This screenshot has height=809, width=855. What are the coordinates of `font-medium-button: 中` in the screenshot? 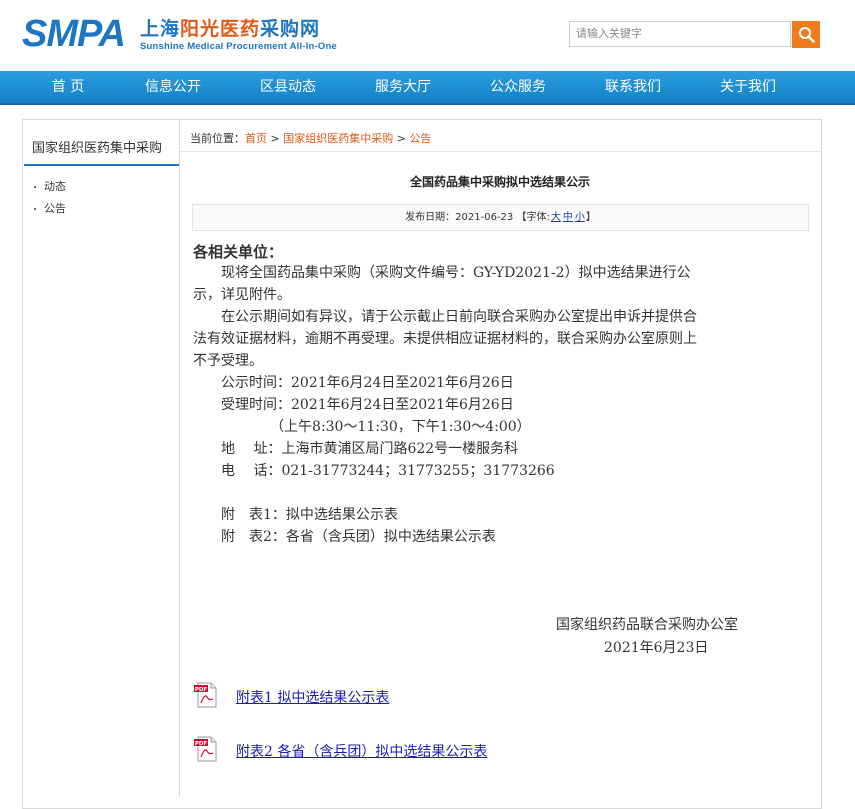 It's located at (568, 217).